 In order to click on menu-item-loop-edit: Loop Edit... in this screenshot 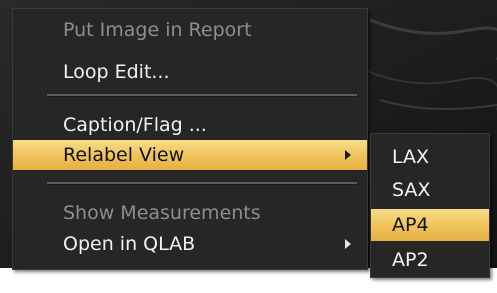, I will do `click(190, 72)`.